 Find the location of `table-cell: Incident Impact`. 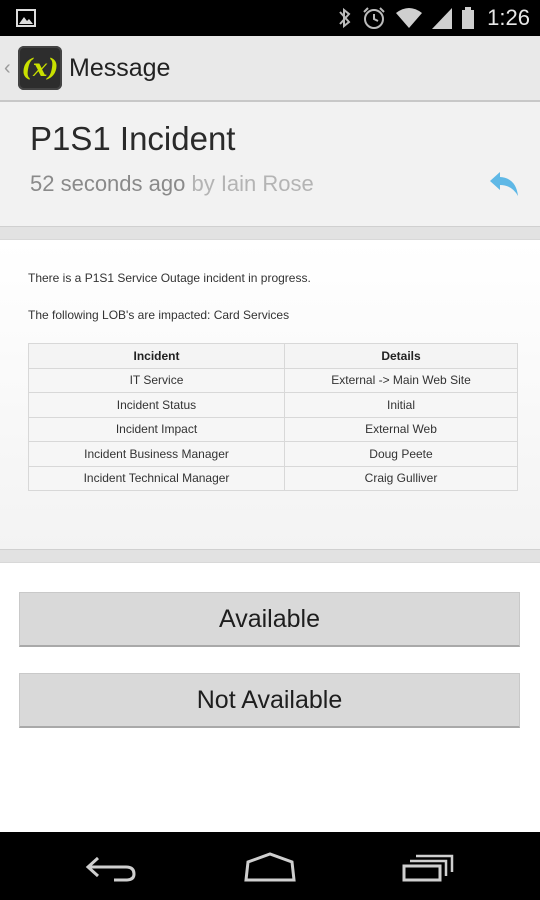

table-cell: Incident Impact is located at coordinates (156, 429).